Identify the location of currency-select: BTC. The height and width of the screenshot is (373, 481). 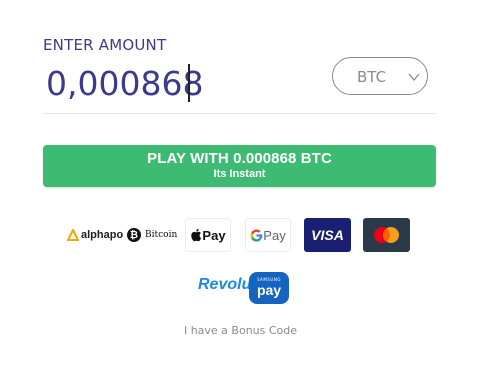
(380, 76).